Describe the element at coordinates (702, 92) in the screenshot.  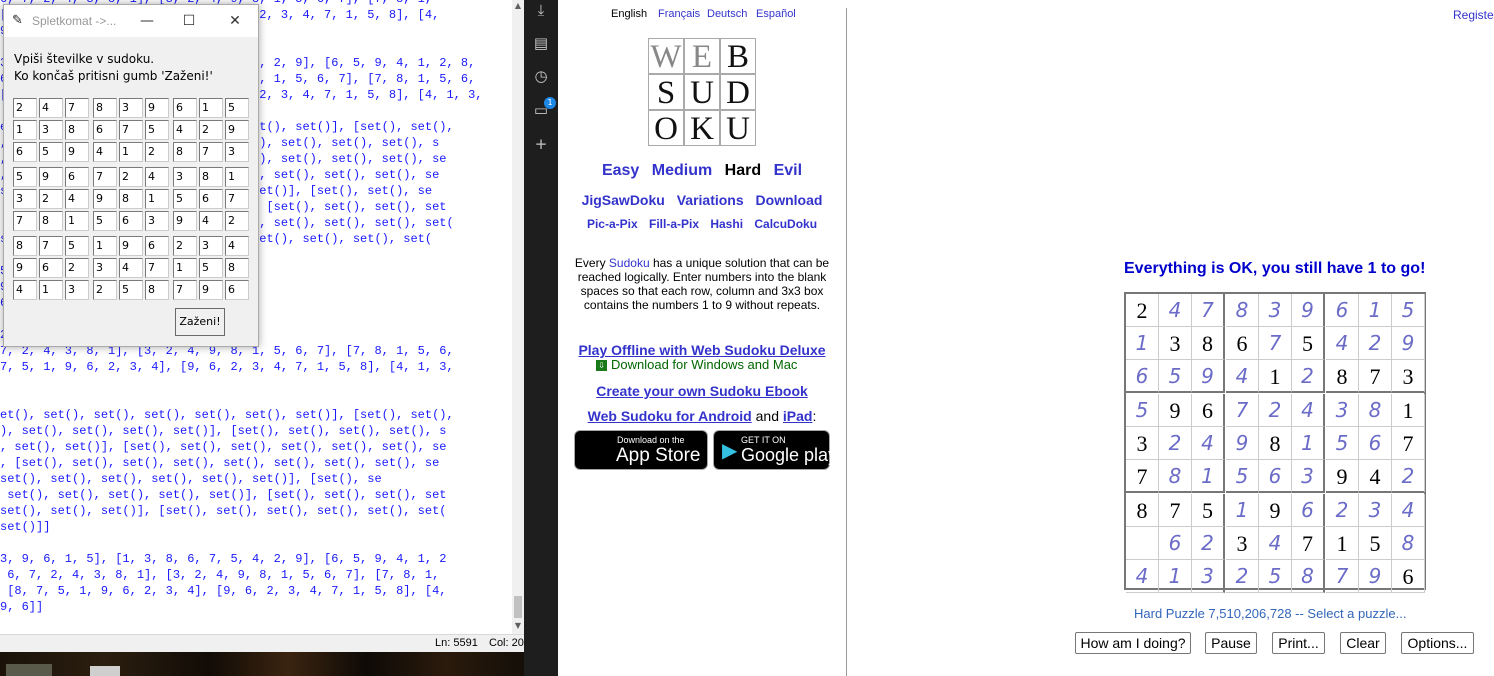
I see `web-sudoku-logo: WEBSUDOKU` at that location.